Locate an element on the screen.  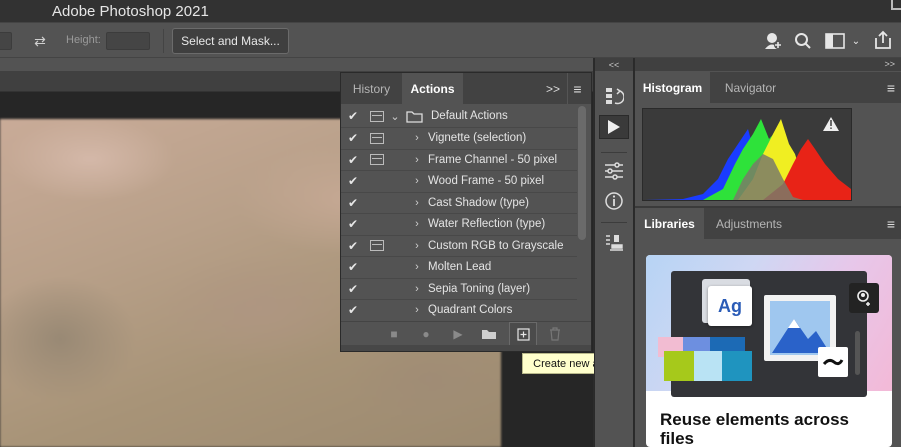
action-name: Wood Frame - 50 pixel is located at coordinates (486, 181).